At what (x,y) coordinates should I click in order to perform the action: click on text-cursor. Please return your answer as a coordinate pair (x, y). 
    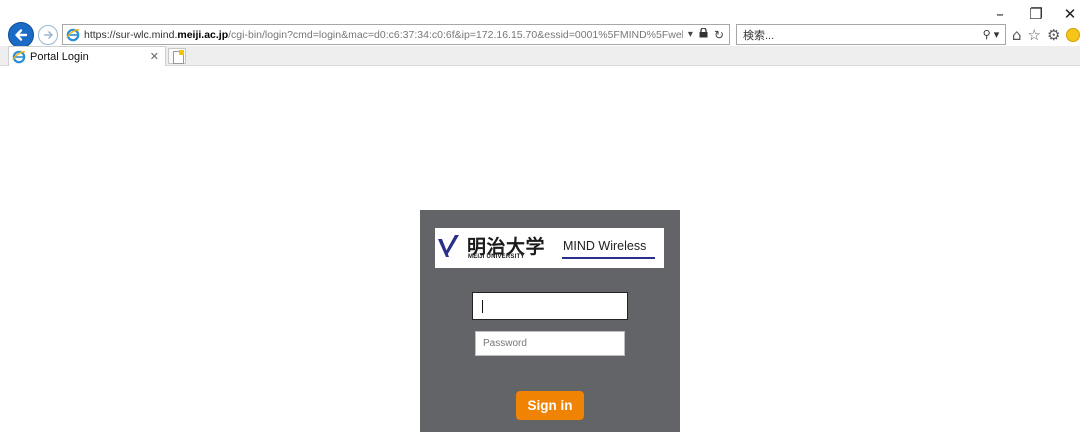
    Looking at the image, I should click on (482, 306).